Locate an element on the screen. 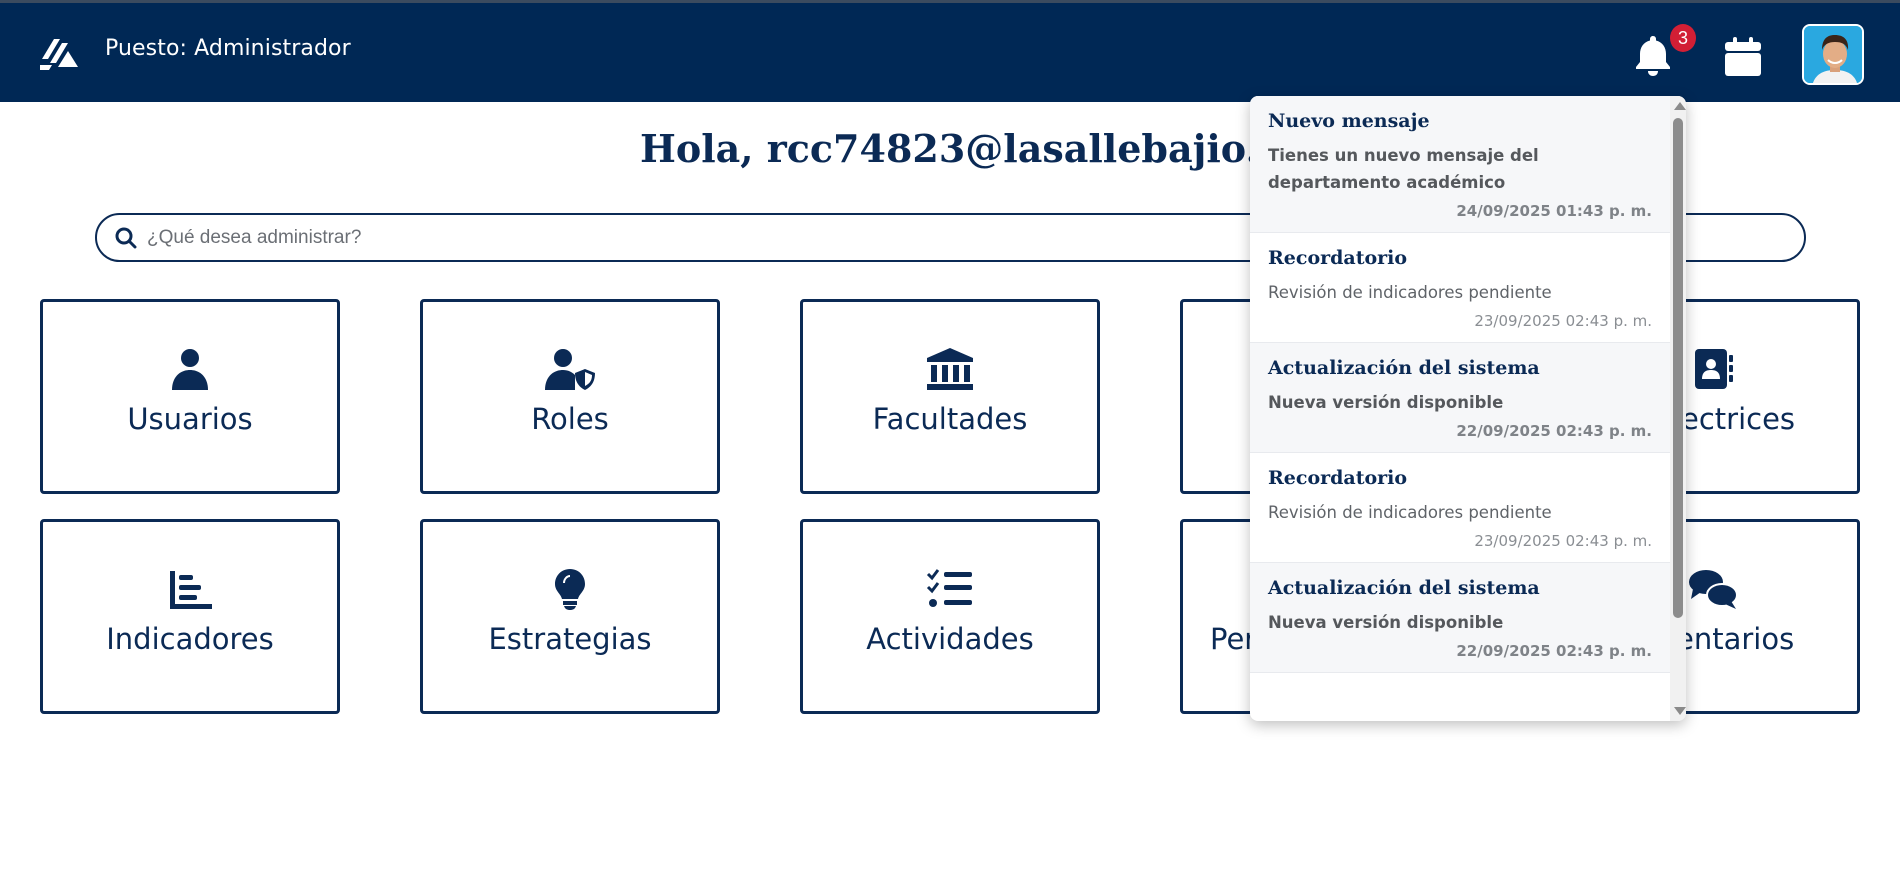  scrollbar-thumb is located at coordinates (1678, 368).